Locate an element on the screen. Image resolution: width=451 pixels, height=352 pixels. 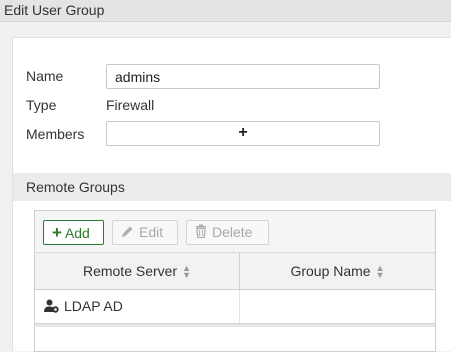
type-value: Firewall is located at coordinates (130, 105).